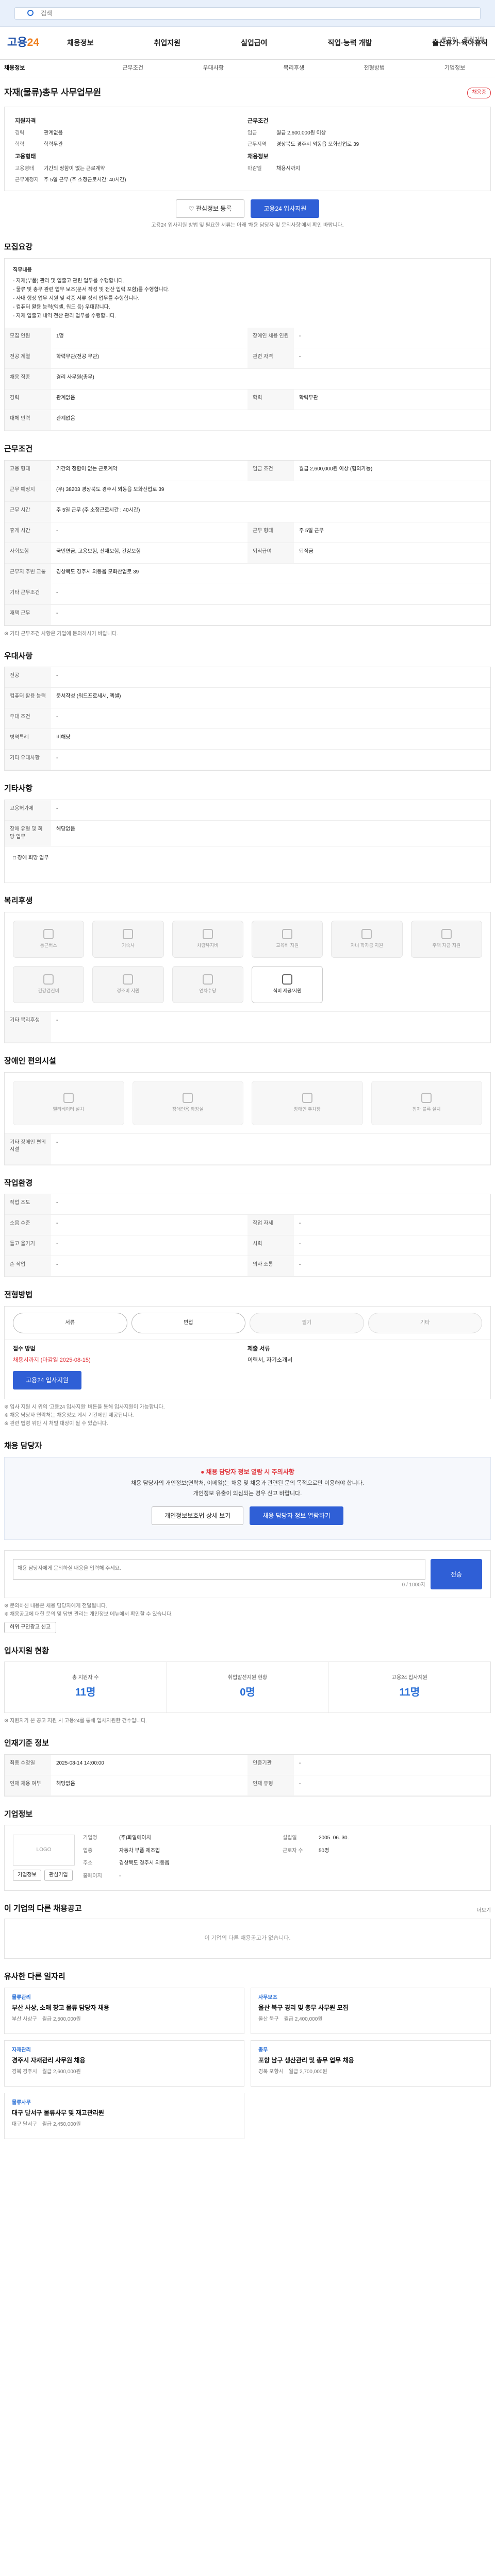 The height and width of the screenshot is (2576, 495). What do you see at coordinates (28, 1027) in the screenshot?
I see `cell-key: 기타 복리후생` at bounding box center [28, 1027].